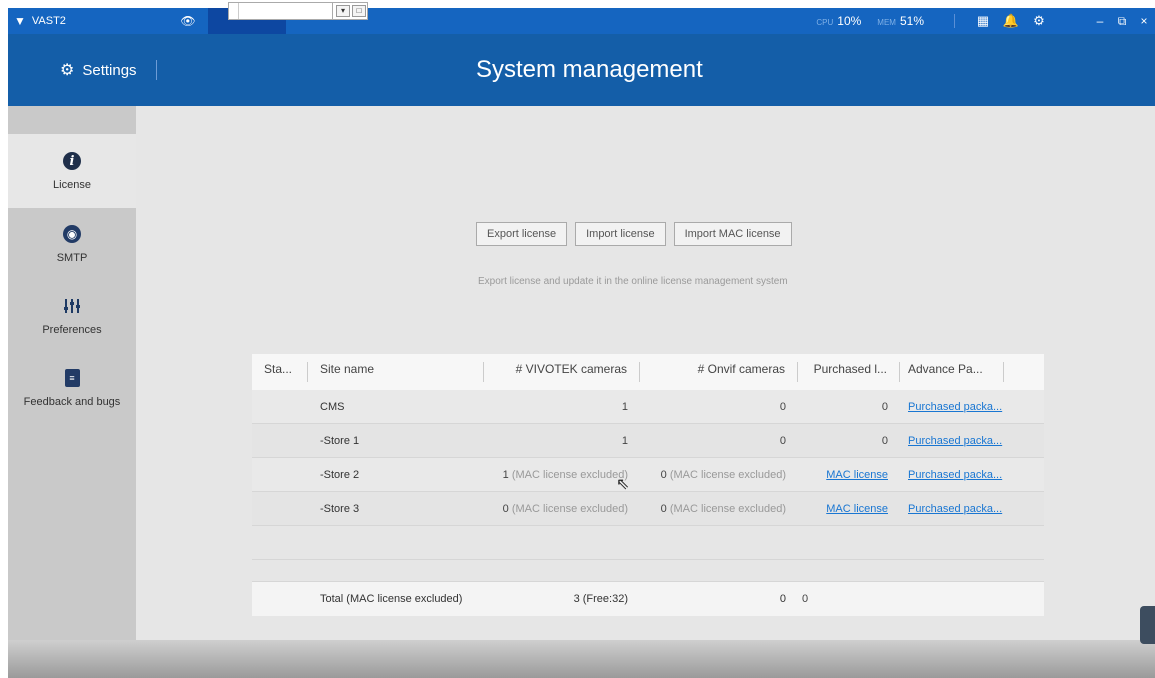  I want to click on row-vivotek: 0 (MAC license excluded), so click(562, 509).